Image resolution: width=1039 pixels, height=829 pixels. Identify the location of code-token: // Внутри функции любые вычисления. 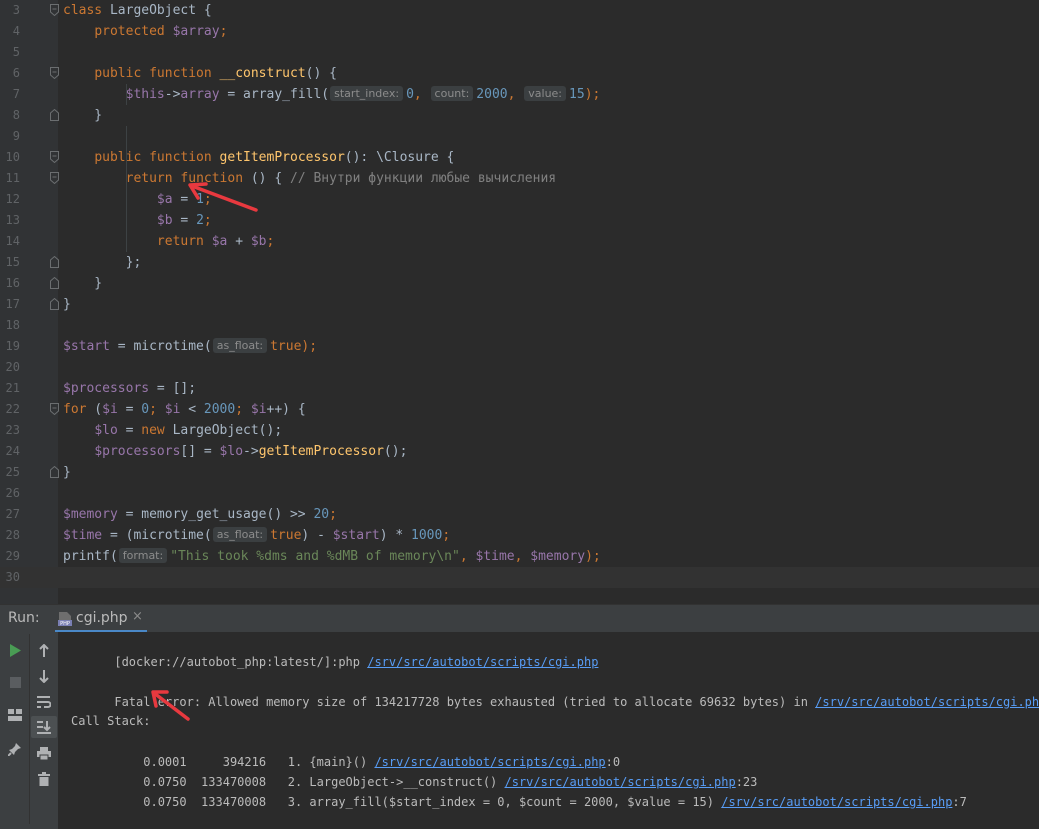
(423, 178).